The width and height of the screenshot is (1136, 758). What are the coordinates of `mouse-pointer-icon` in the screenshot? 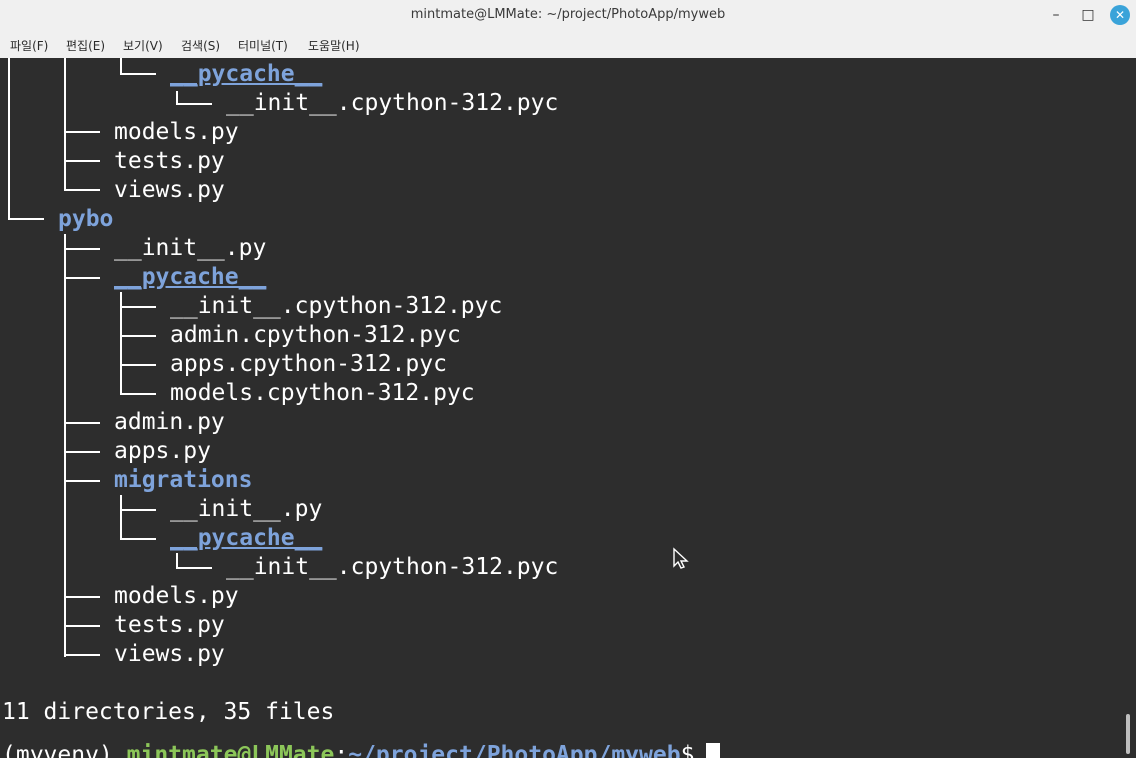 It's located at (681, 558).